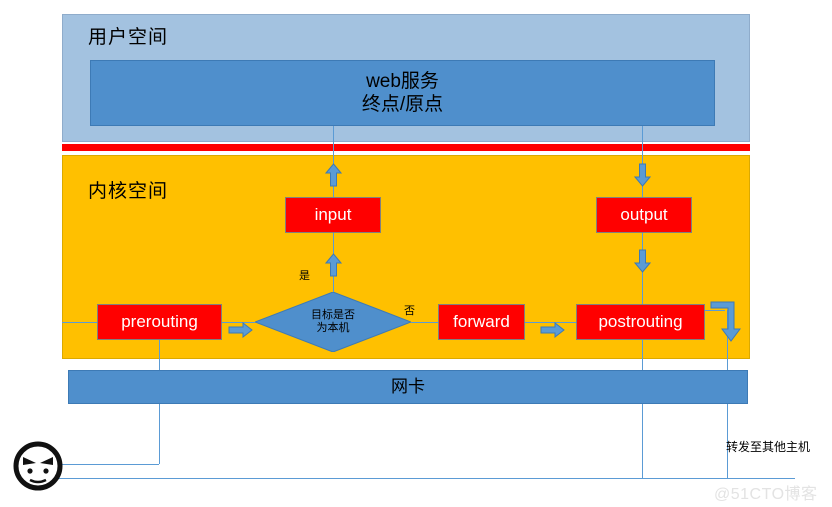 The image size is (832, 507). What do you see at coordinates (304, 276) in the screenshot?
I see `decision-yes-label: 是` at bounding box center [304, 276].